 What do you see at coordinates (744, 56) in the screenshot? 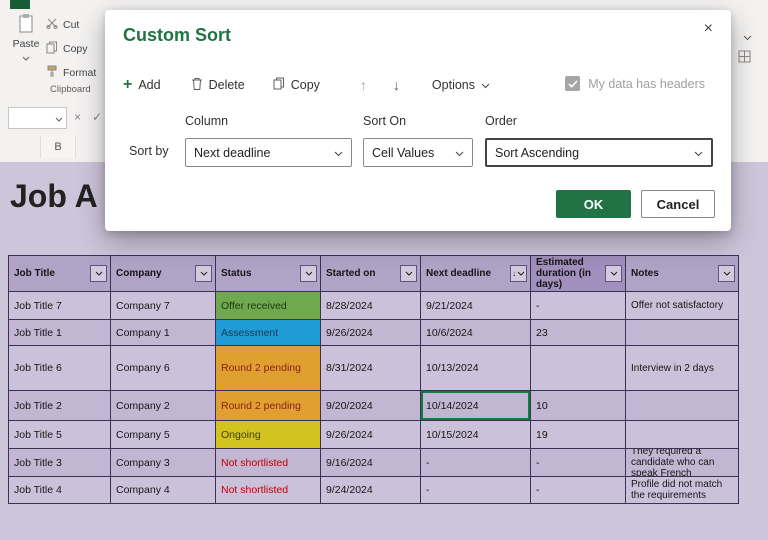
I see `borders-icon` at bounding box center [744, 56].